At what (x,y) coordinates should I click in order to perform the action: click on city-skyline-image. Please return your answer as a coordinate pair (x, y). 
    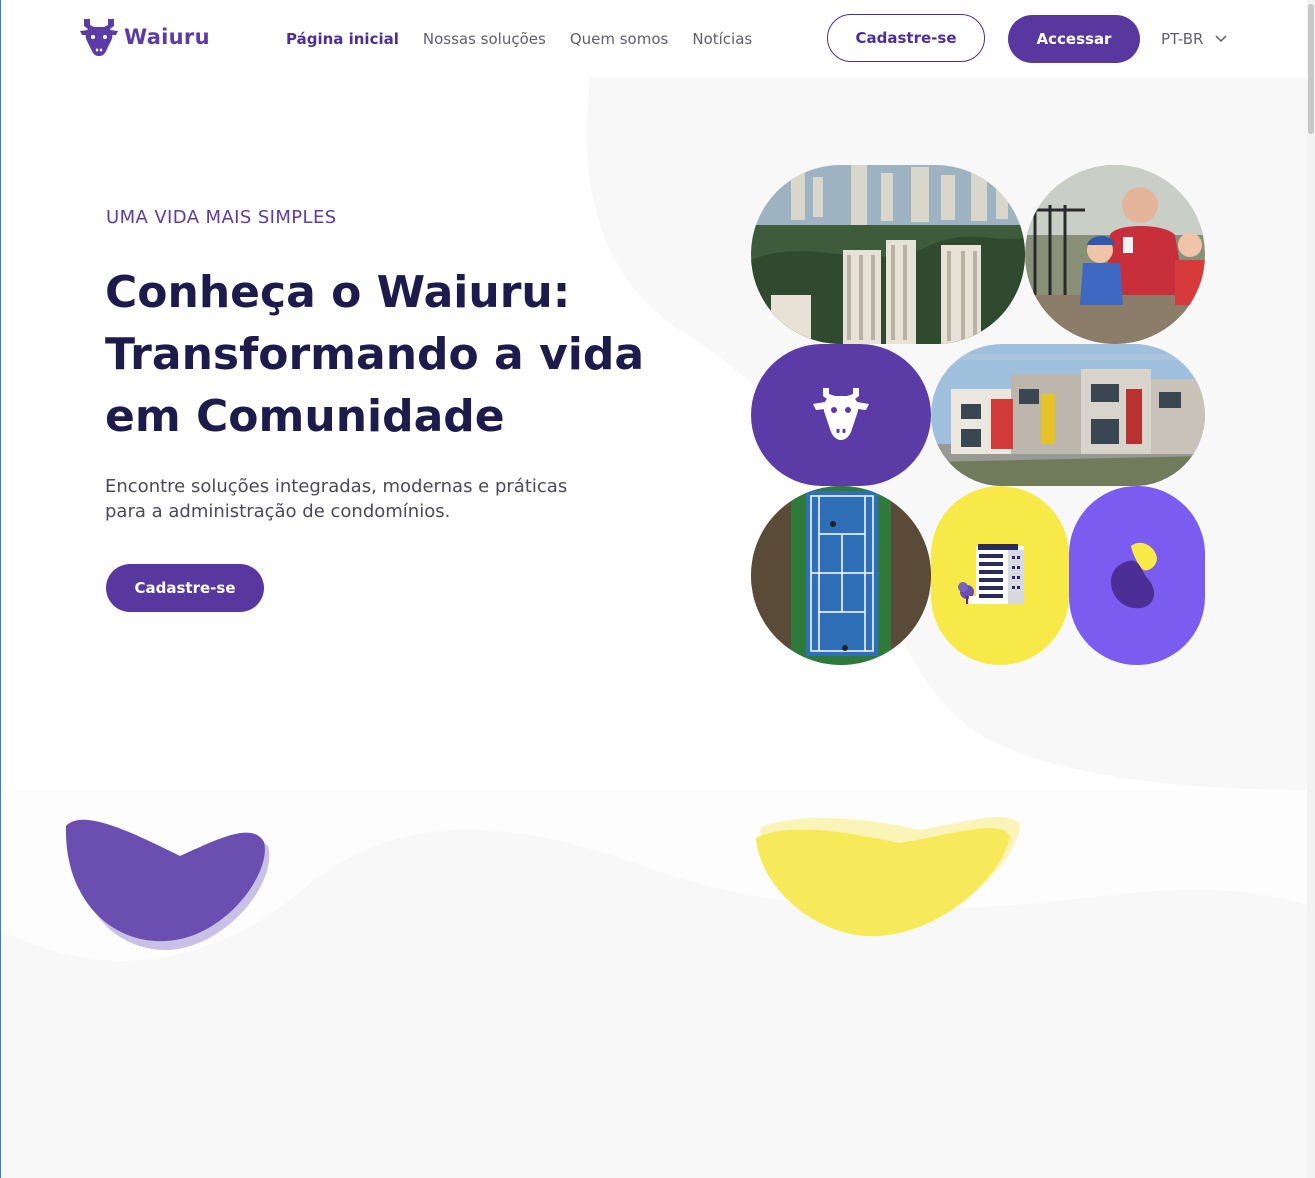
    Looking at the image, I should click on (888, 254).